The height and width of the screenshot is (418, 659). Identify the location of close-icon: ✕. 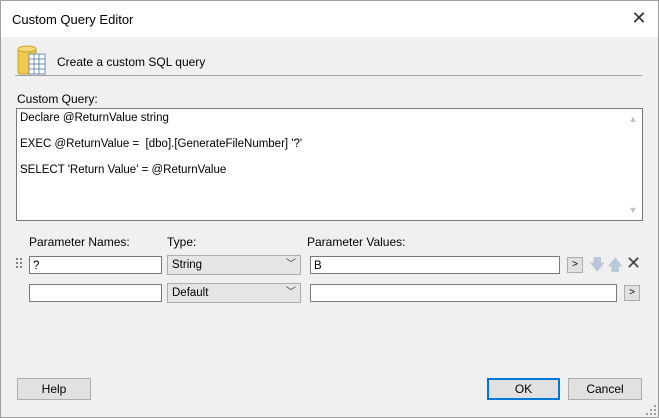
(639, 18).